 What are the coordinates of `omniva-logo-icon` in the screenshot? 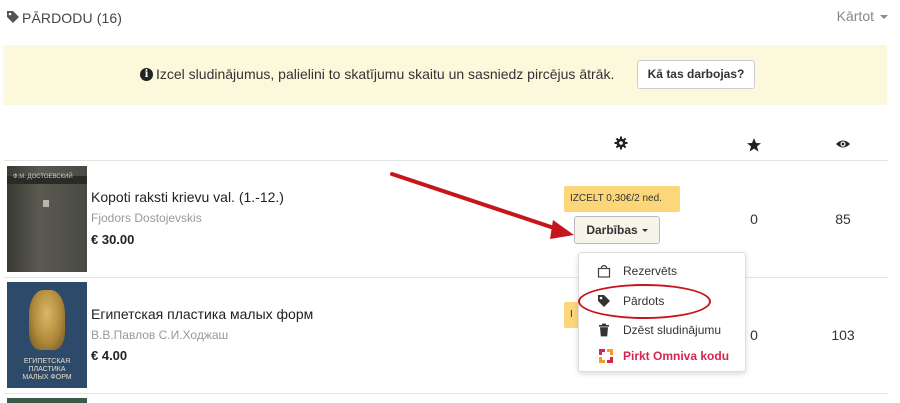 It's located at (606, 356).